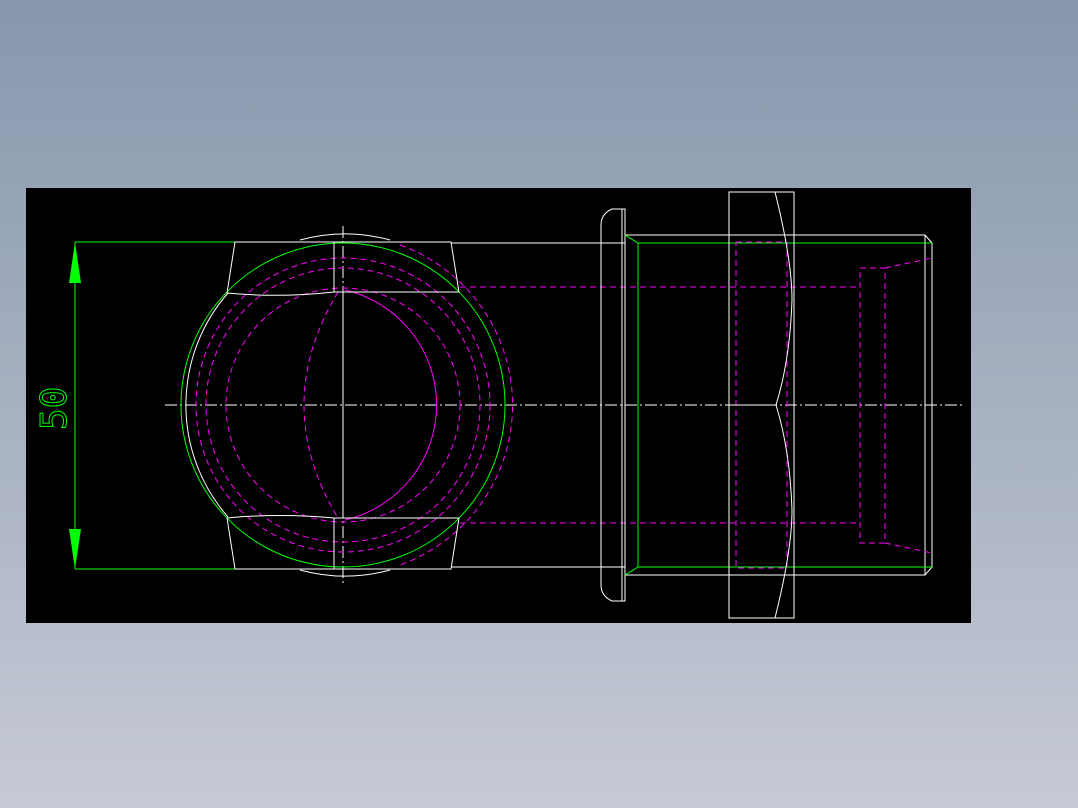 This screenshot has width=1078, height=808. What do you see at coordinates (54, 408) in the screenshot?
I see `dimension-label: 50` at bounding box center [54, 408].